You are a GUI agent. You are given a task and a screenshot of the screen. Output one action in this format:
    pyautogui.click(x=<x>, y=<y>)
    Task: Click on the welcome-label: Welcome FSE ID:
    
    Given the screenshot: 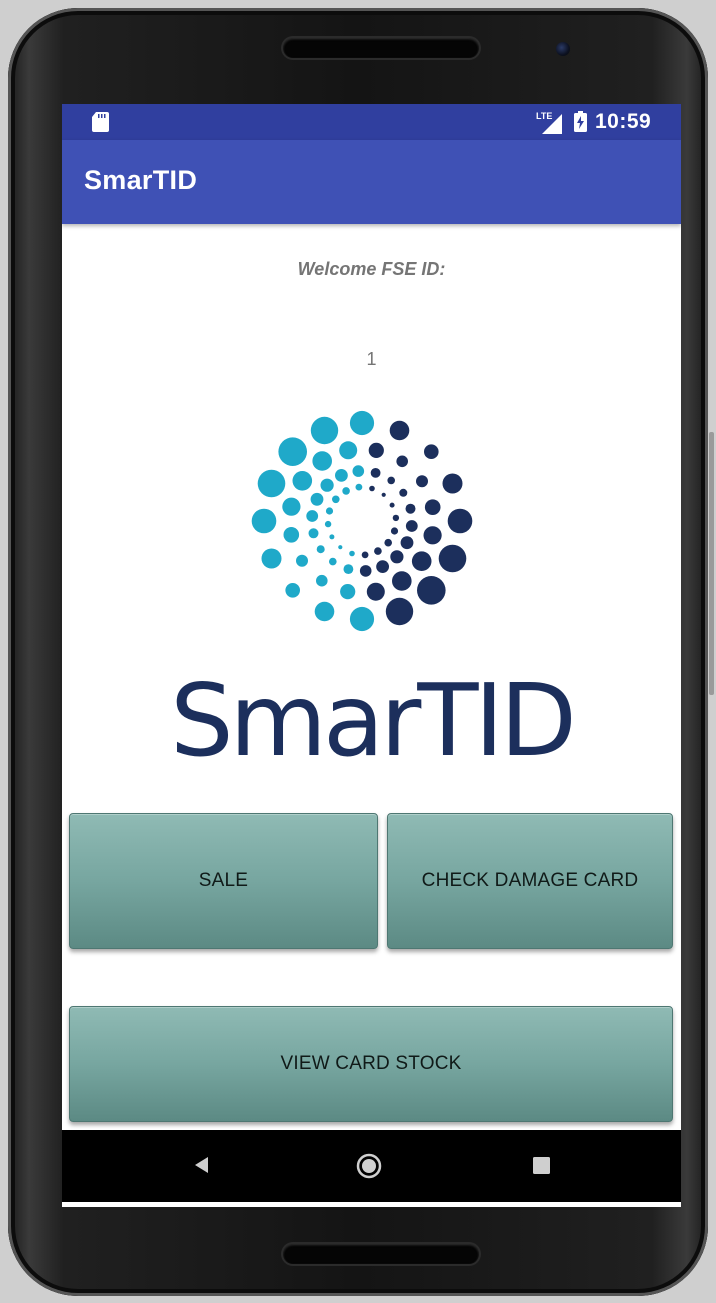 What is the action you would take?
    pyautogui.click(x=371, y=269)
    